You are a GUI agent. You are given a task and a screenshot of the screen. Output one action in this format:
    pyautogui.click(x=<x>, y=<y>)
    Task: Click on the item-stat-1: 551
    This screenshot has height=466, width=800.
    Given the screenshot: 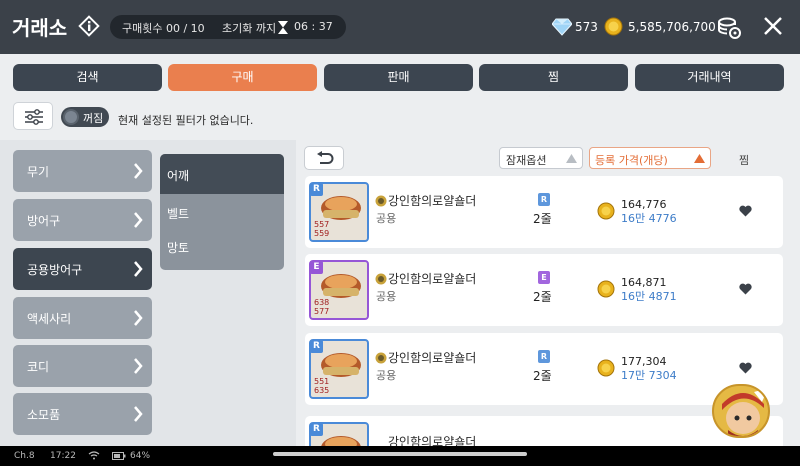 What is the action you would take?
    pyautogui.click(x=322, y=381)
    